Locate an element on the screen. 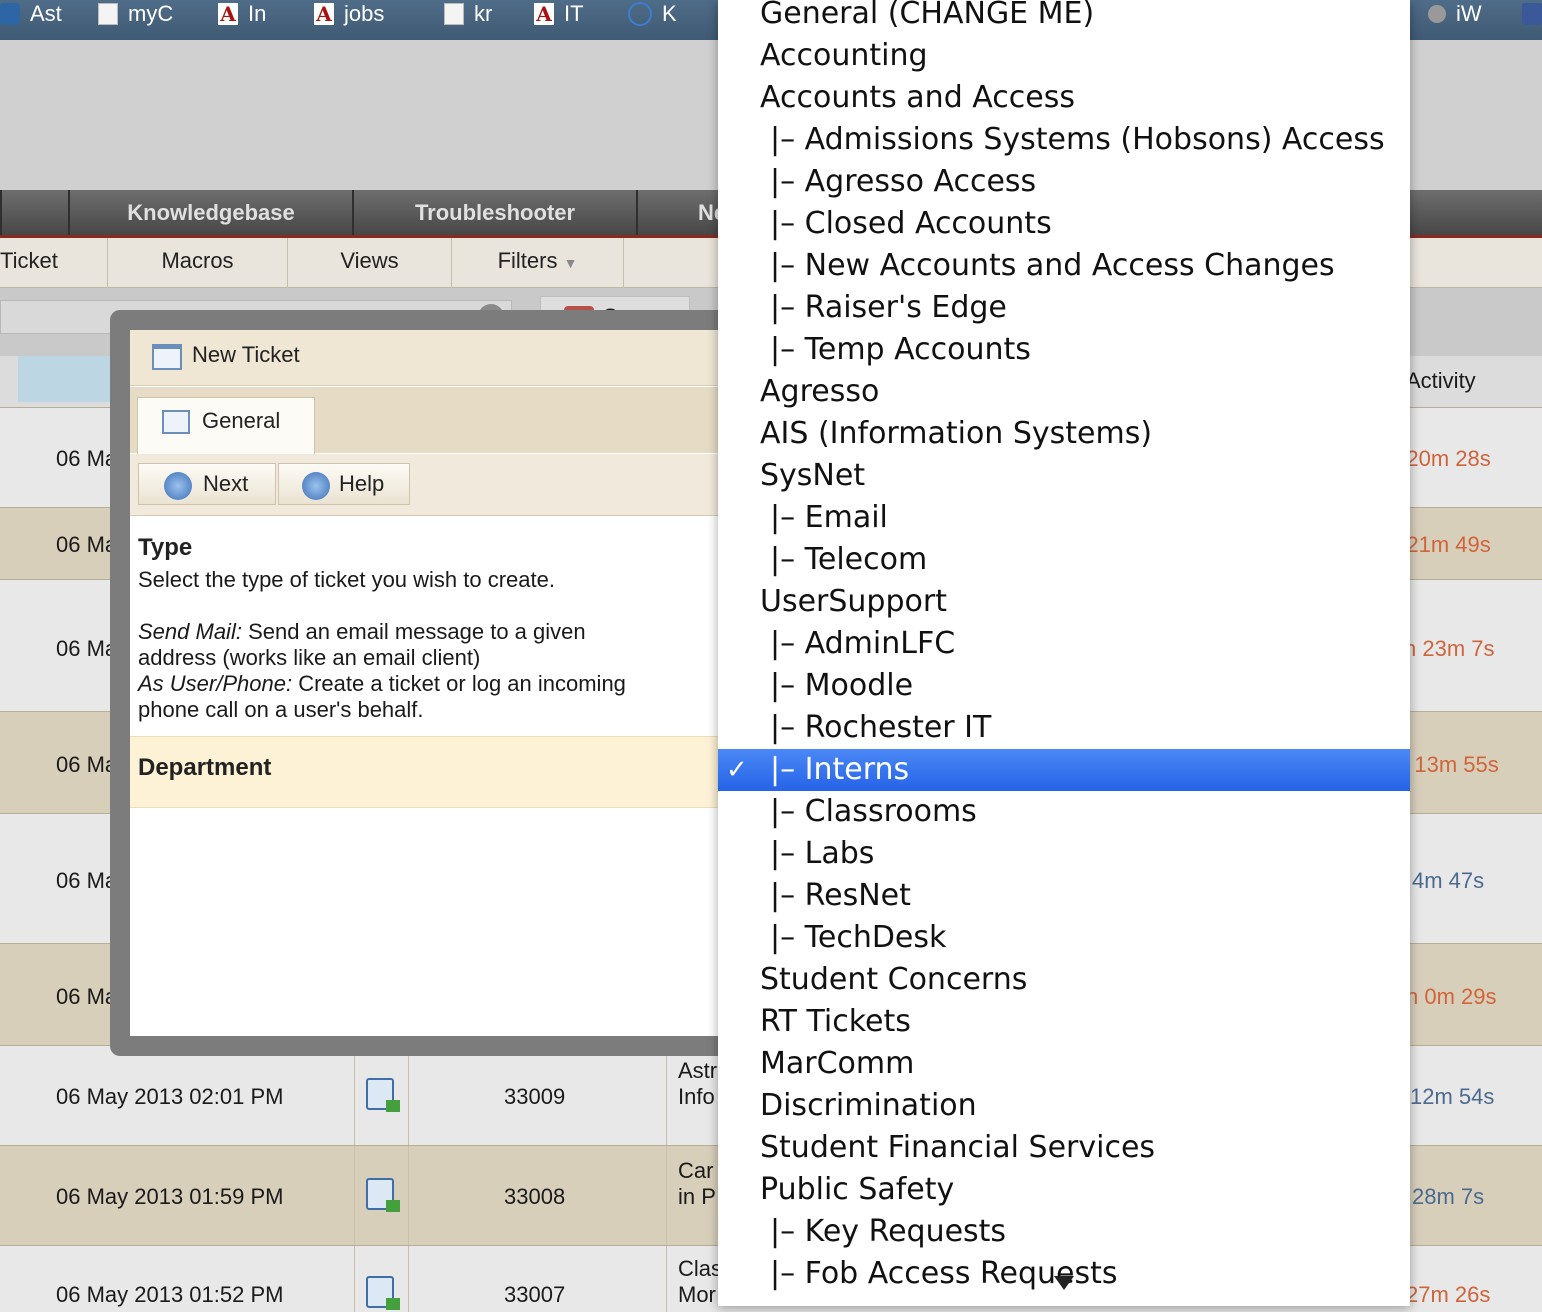 This screenshot has width=1542, height=1312. dropdown-option: |– Moodle is located at coordinates (1064, 686).